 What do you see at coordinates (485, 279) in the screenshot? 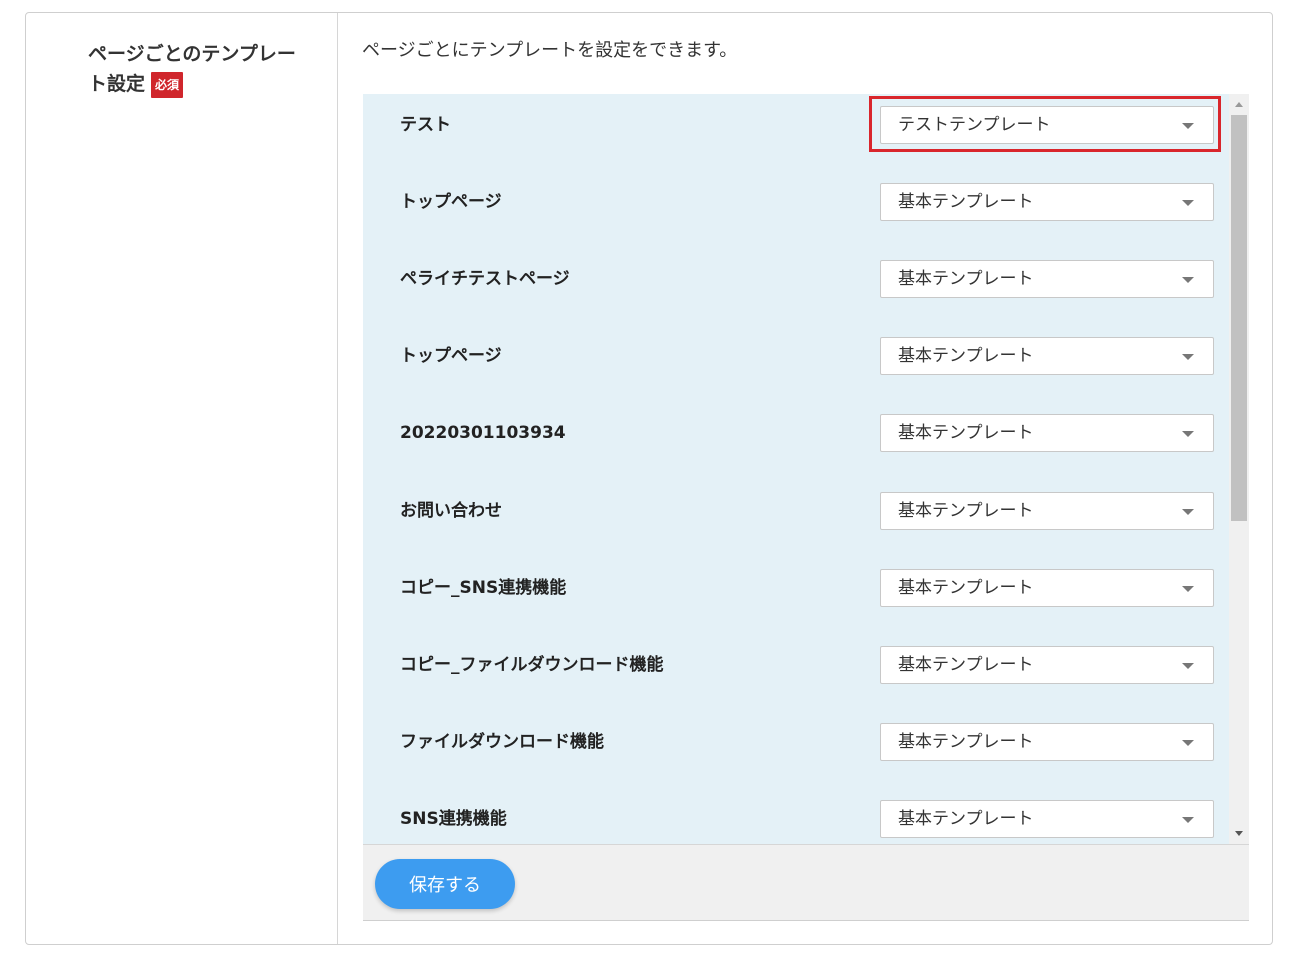
I see `page-name: ペライチテストページ` at bounding box center [485, 279].